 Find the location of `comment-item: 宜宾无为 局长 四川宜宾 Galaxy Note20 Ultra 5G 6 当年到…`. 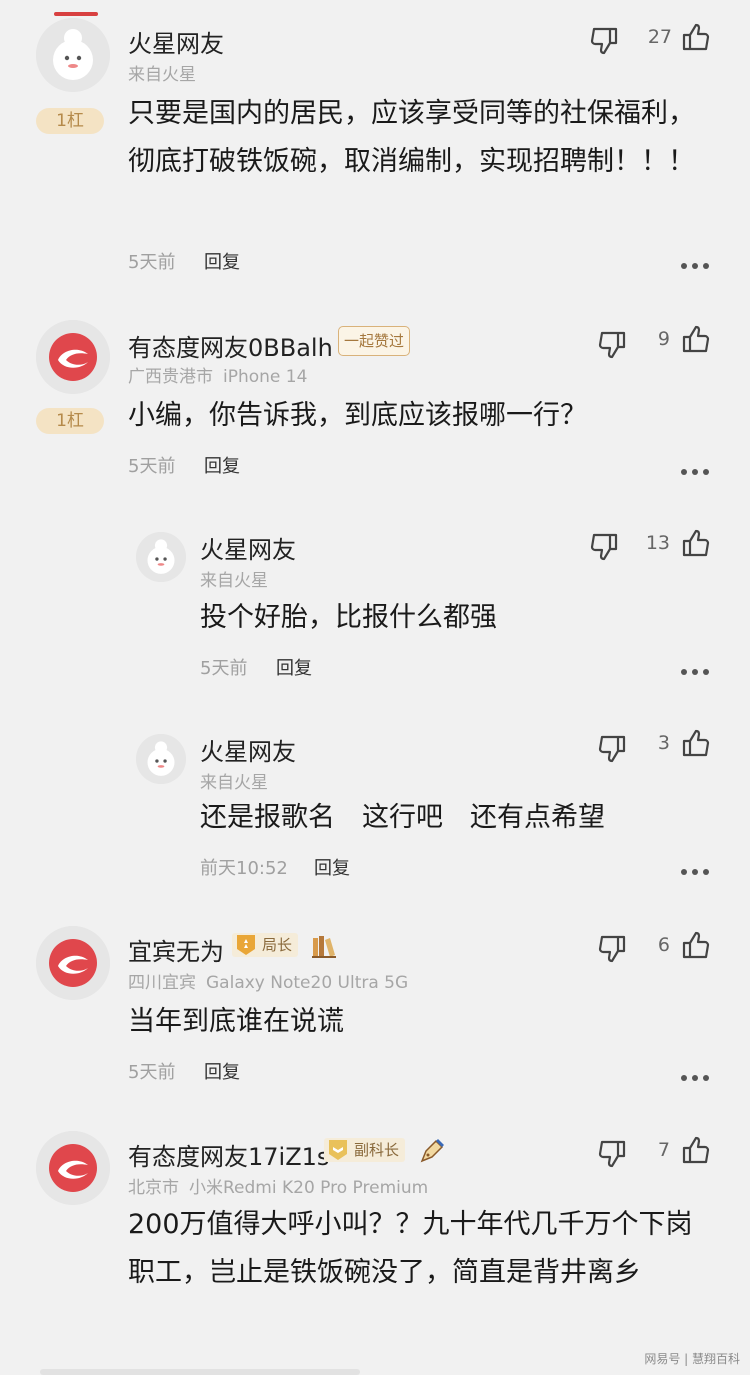

comment-item: 宜宾无为 局长 四川宜宾 Galaxy Note20 Ultra 5G 6 当年到… is located at coordinates (375, 1010).